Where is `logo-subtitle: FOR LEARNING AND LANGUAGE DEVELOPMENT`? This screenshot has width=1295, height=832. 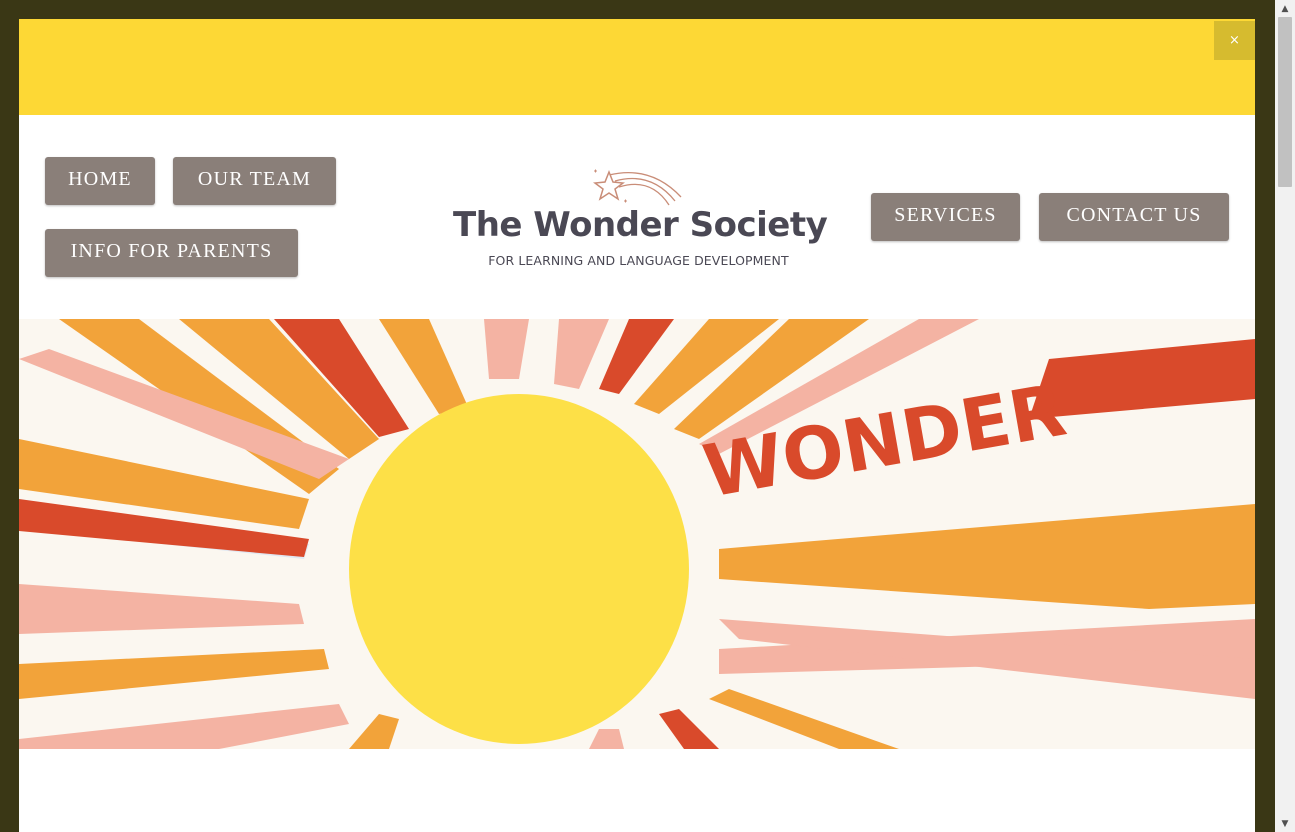 logo-subtitle: FOR LEARNING AND LANGUAGE DEVELOPMENT is located at coordinates (638, 260).